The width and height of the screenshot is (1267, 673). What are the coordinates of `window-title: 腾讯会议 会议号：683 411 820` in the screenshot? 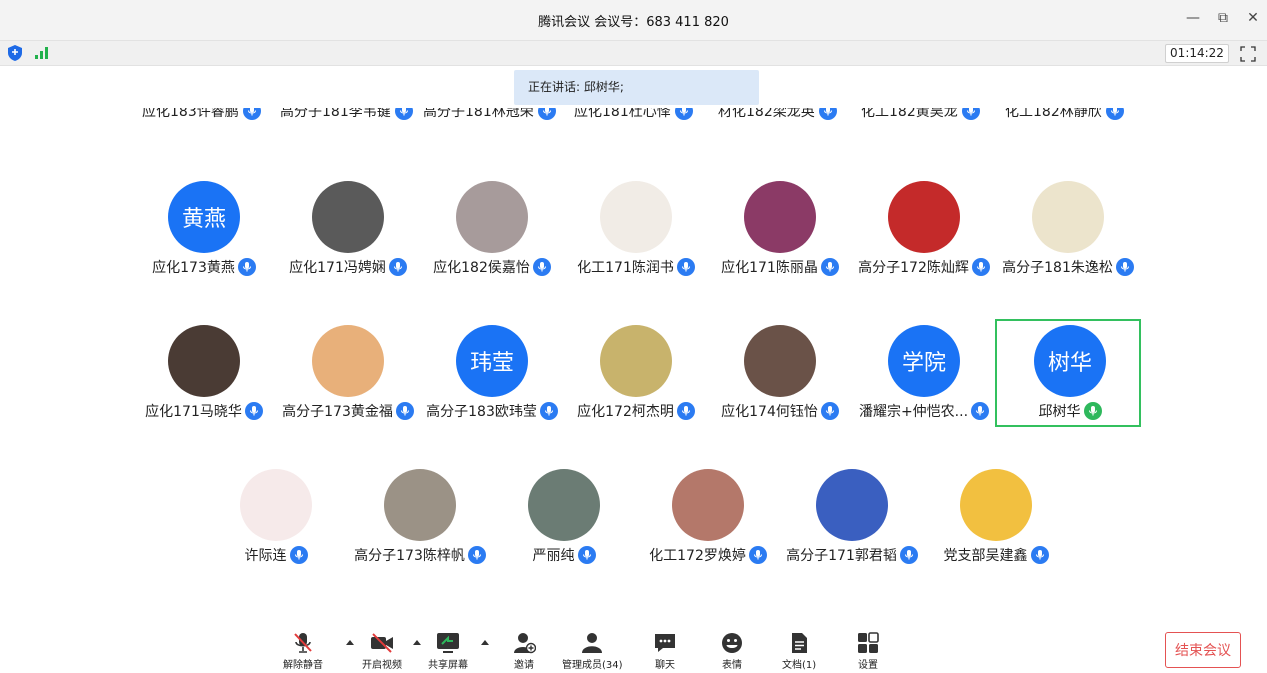 It's located at (633, 22).